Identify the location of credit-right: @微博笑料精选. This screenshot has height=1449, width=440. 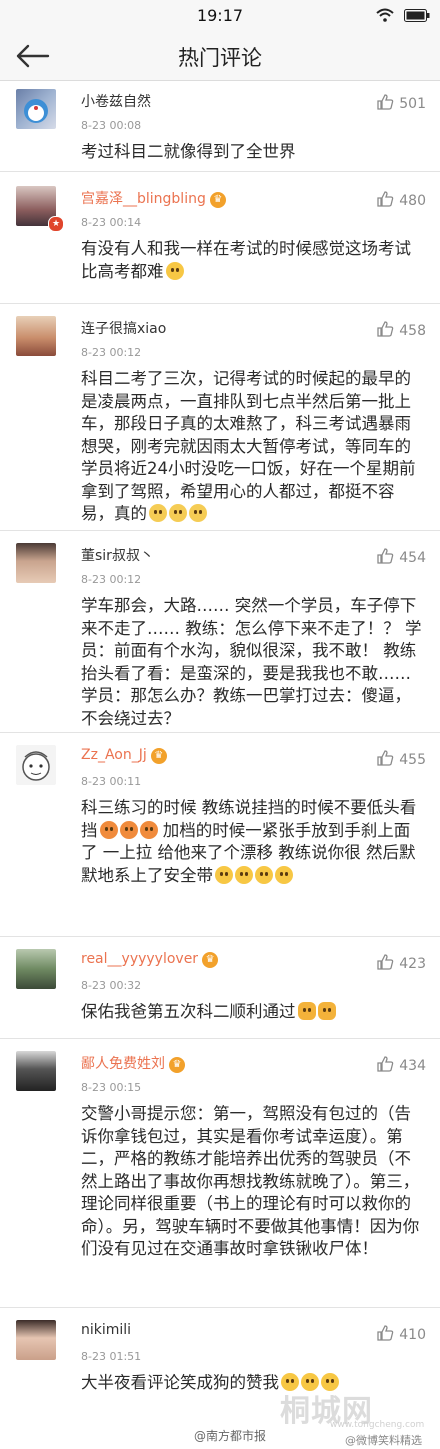
(383, 1440).